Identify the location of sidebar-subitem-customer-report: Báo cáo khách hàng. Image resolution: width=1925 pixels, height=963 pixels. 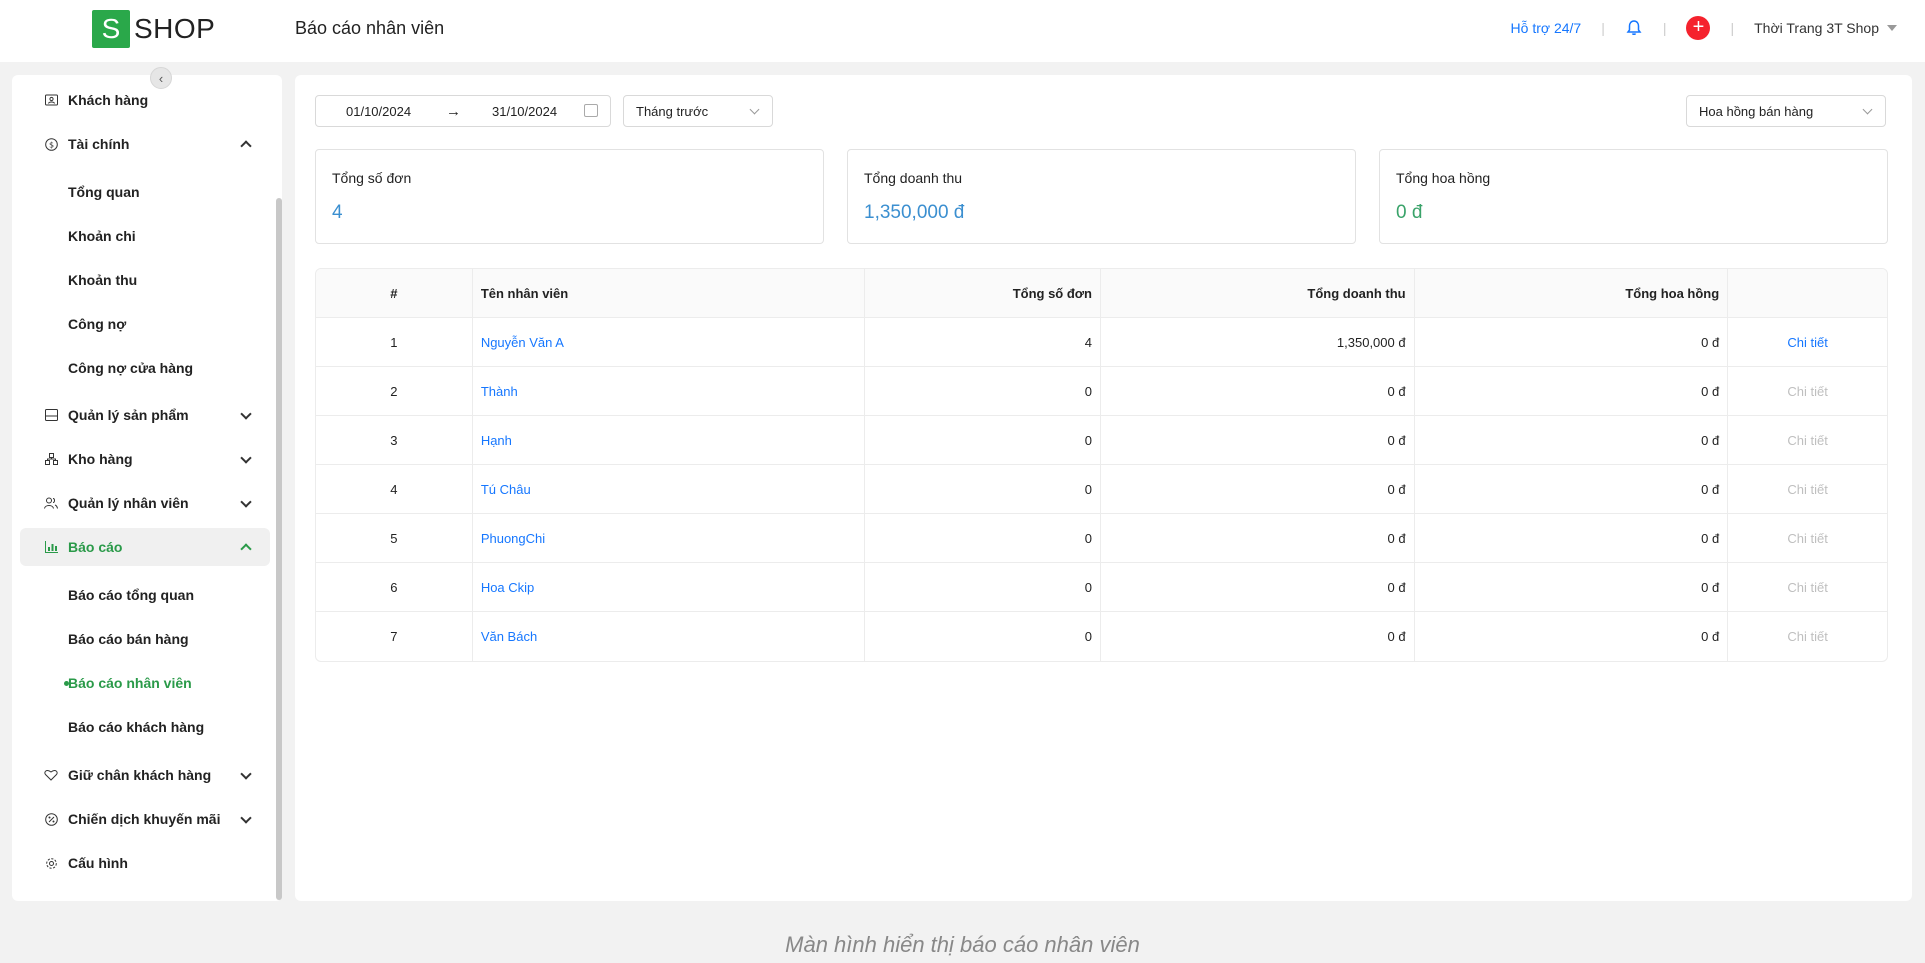
(136, 727).